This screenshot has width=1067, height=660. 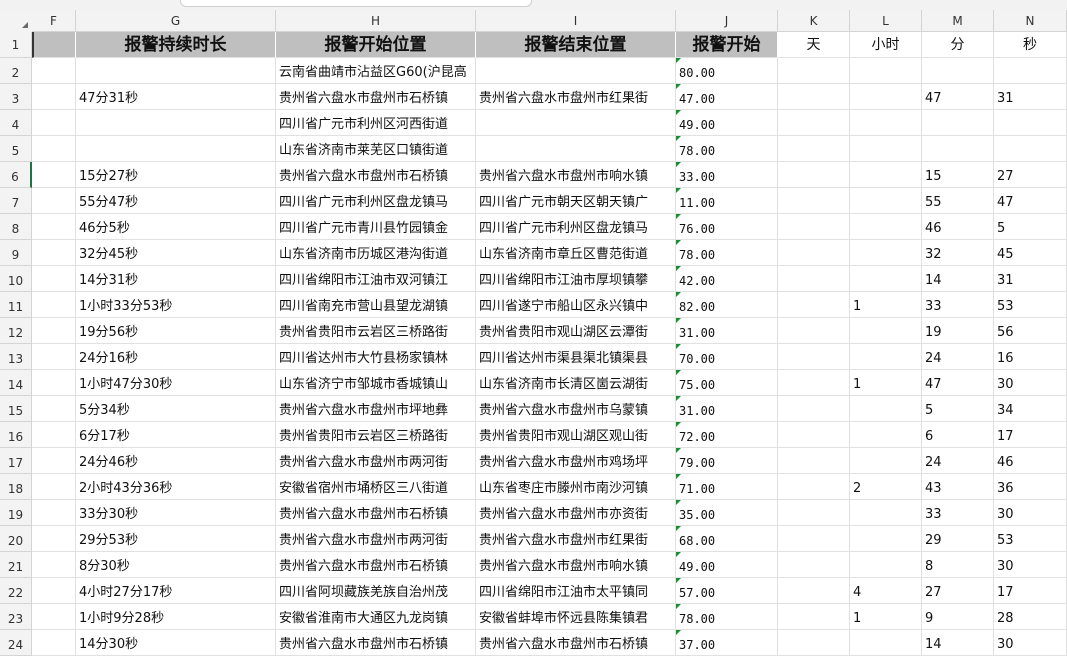 What do you see at coordinates (727, 487) in the screenshot?
I see `cell-j: 71.00` at bounding box center [727, 487].